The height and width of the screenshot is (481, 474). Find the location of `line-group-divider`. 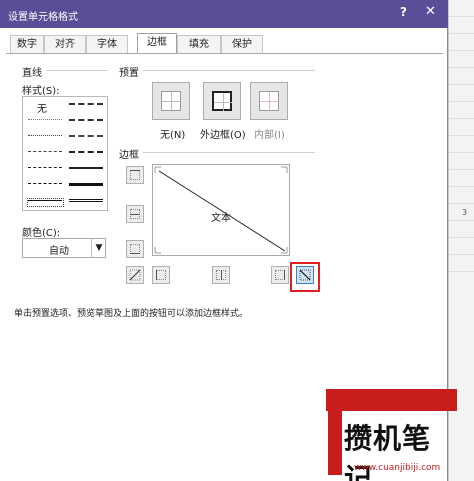

line-group-divider is located at coordinates (77, 70).